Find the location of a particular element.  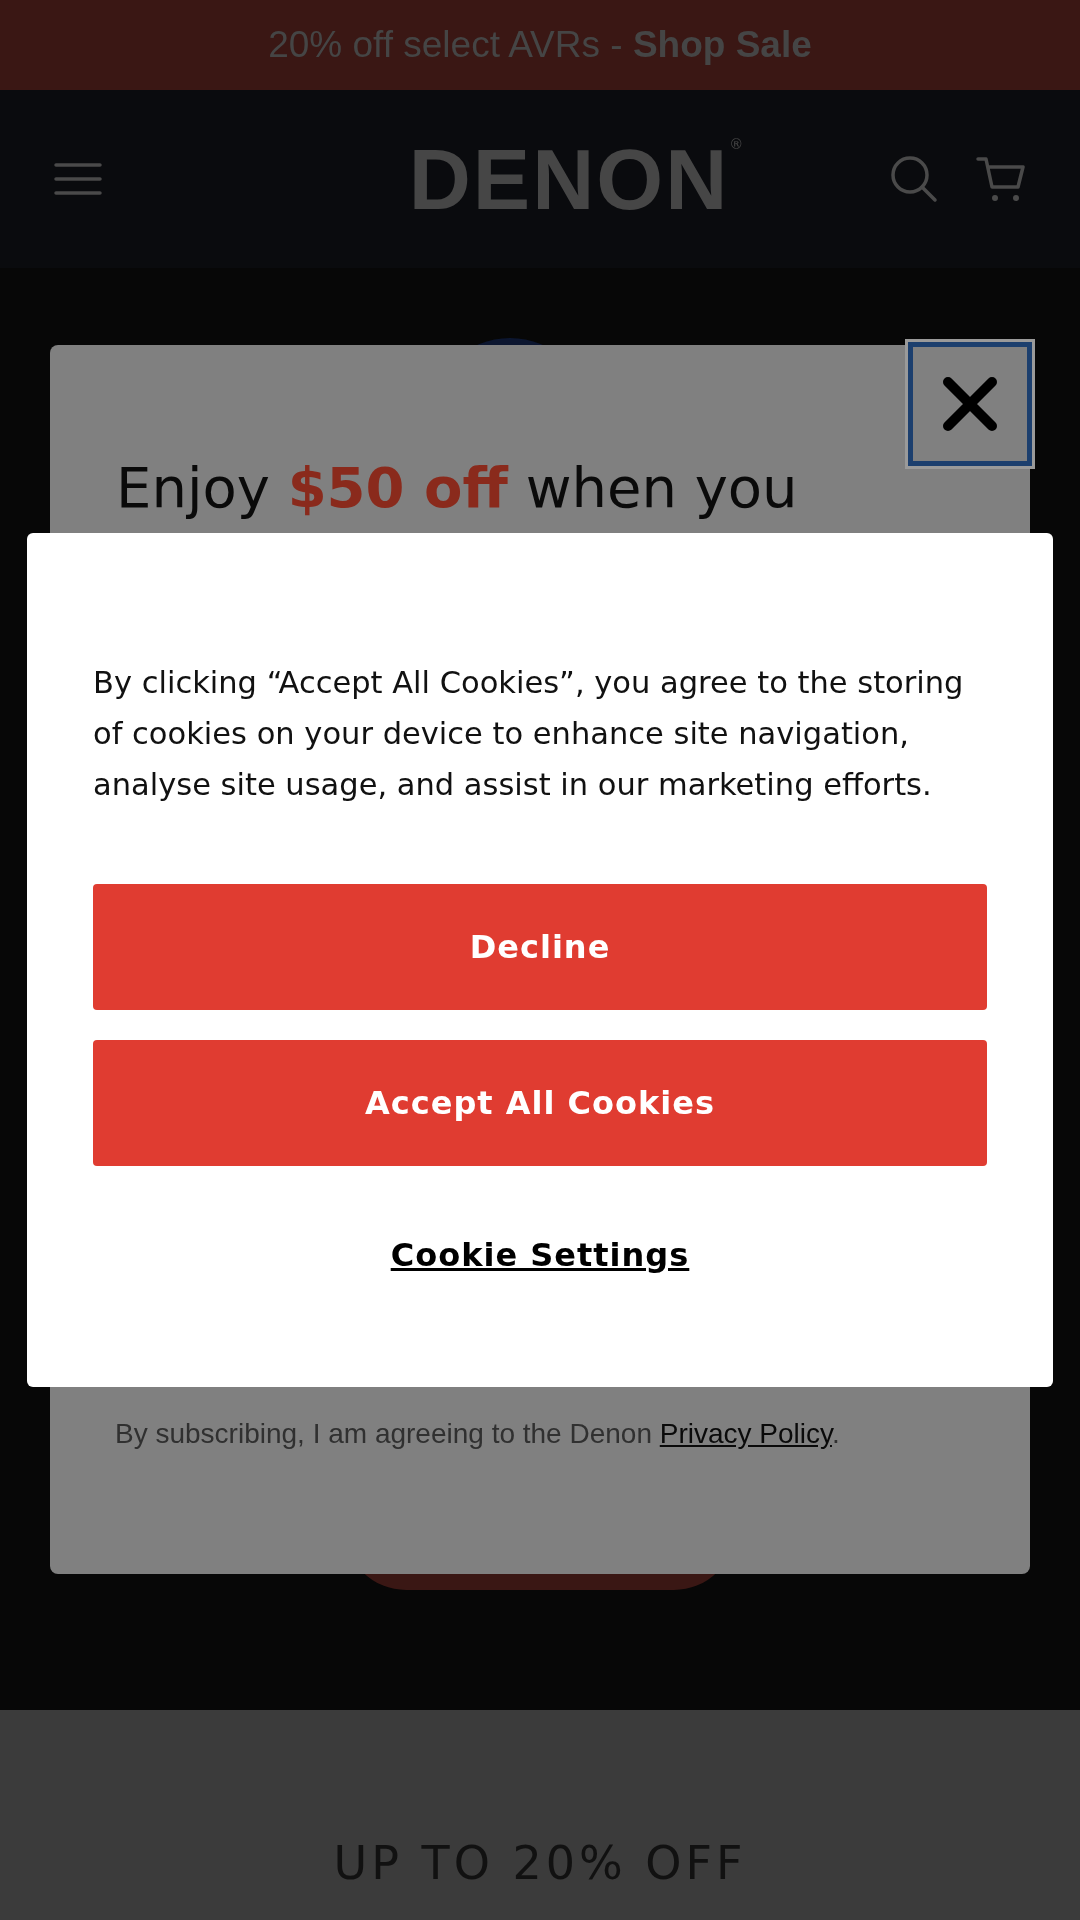

search-icon is located at coordinates (914, 179).